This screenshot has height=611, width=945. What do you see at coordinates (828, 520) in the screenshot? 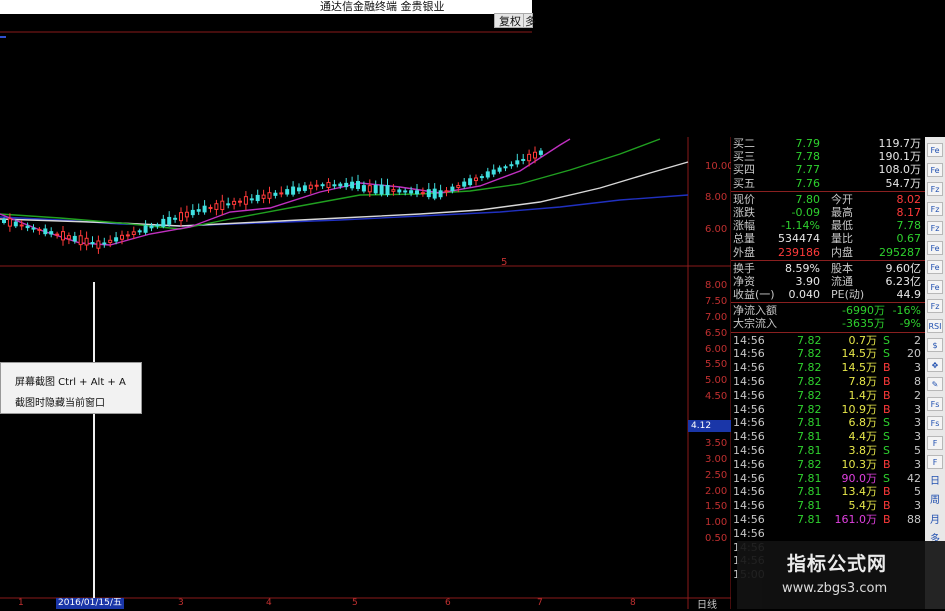
I see `trade-row: 14:56 7.81 161.0万 B 88` at bounding box center [828, 520].